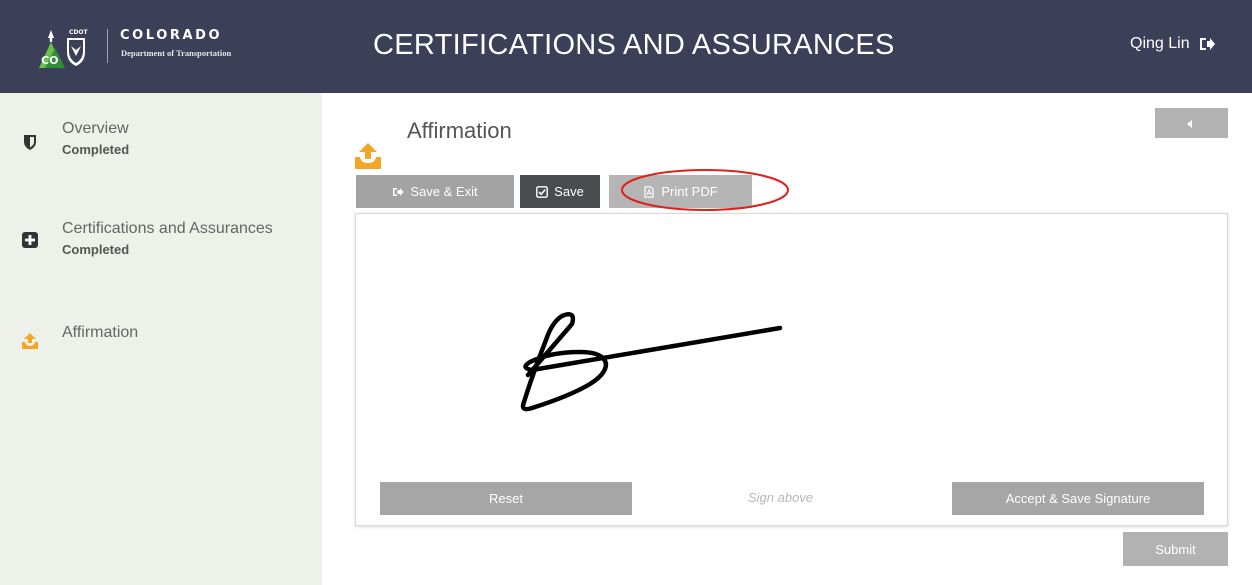  What do you see at coordinates (569, 191) in the screenshot?
I see `save-label: Save` at bounding box center [569, 191].